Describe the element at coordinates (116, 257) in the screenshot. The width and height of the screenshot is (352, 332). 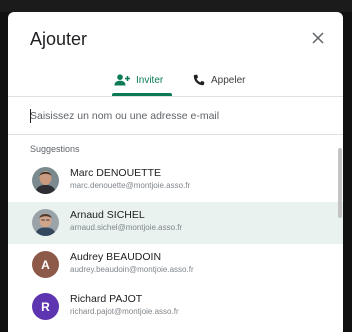
I see `contact-name: Audrey BEAUDOIN` at that location.